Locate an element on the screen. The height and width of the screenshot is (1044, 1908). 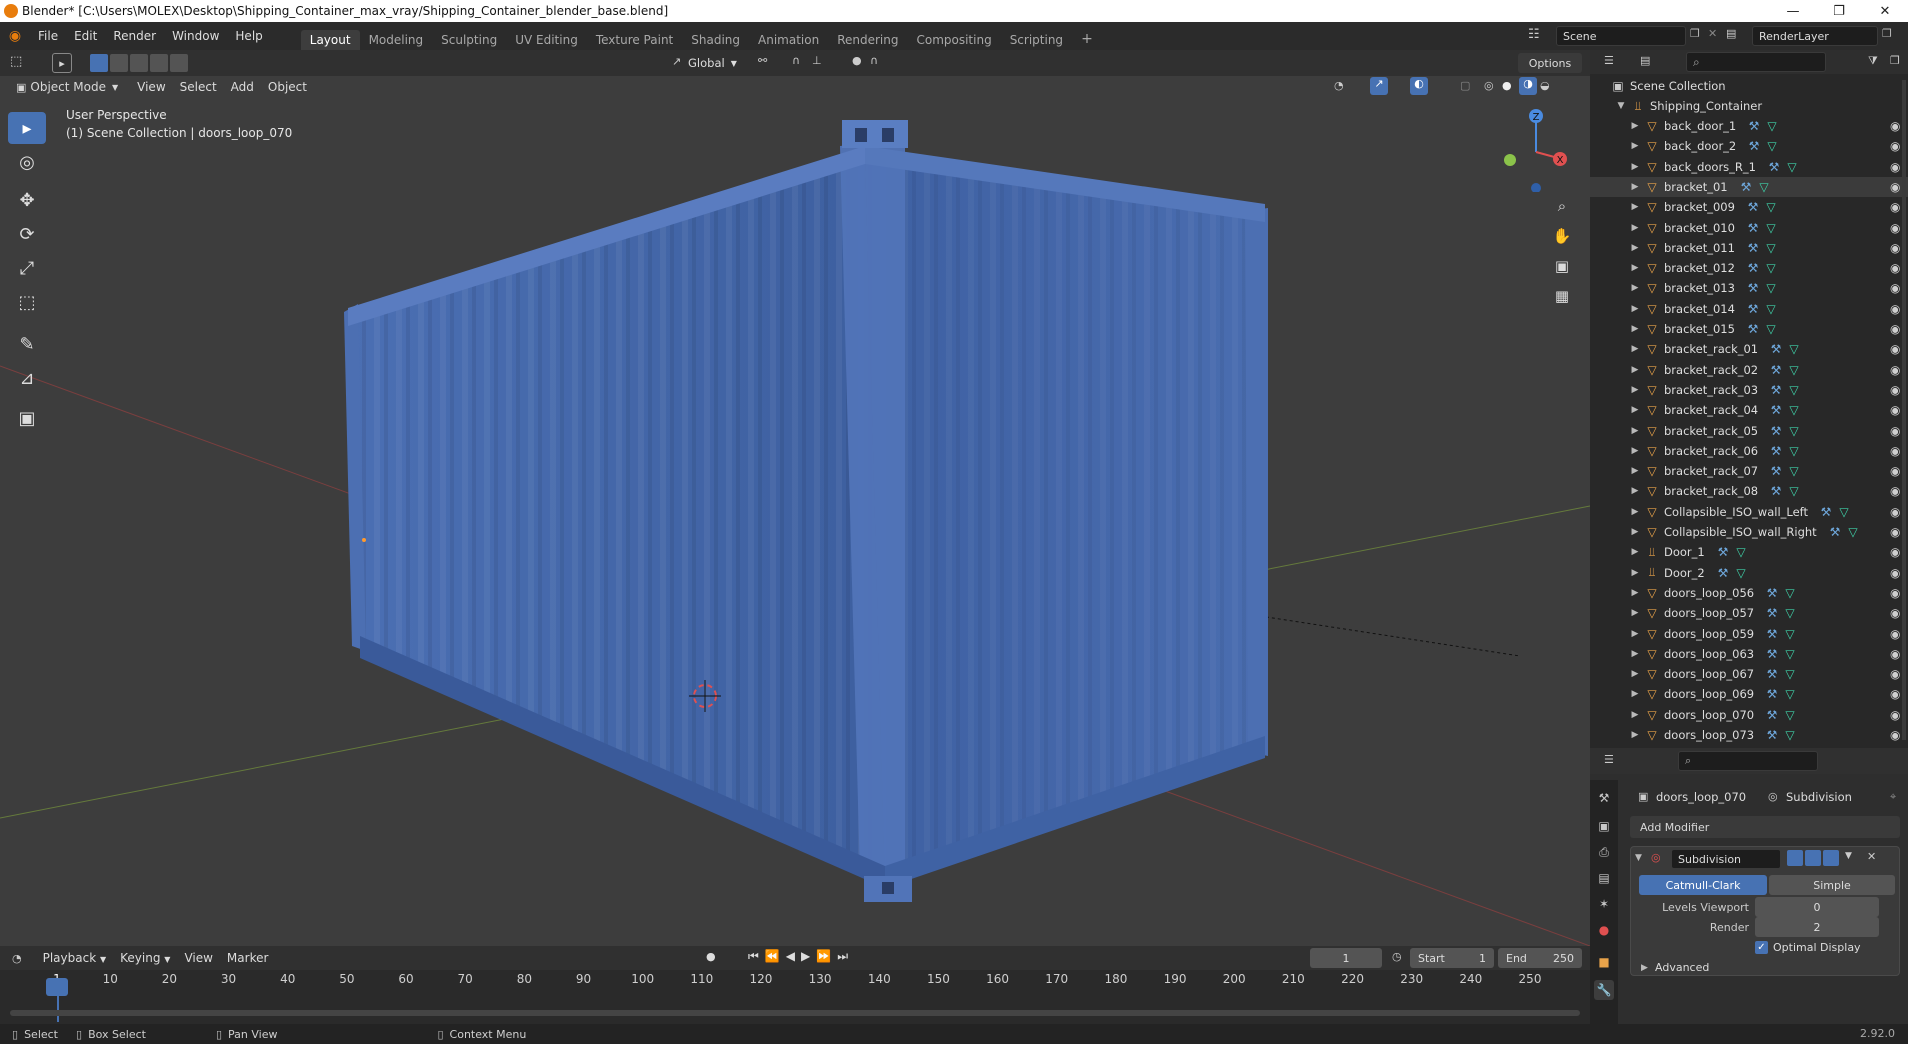
simple-button: Simple is located at coordinates (1832, 885).